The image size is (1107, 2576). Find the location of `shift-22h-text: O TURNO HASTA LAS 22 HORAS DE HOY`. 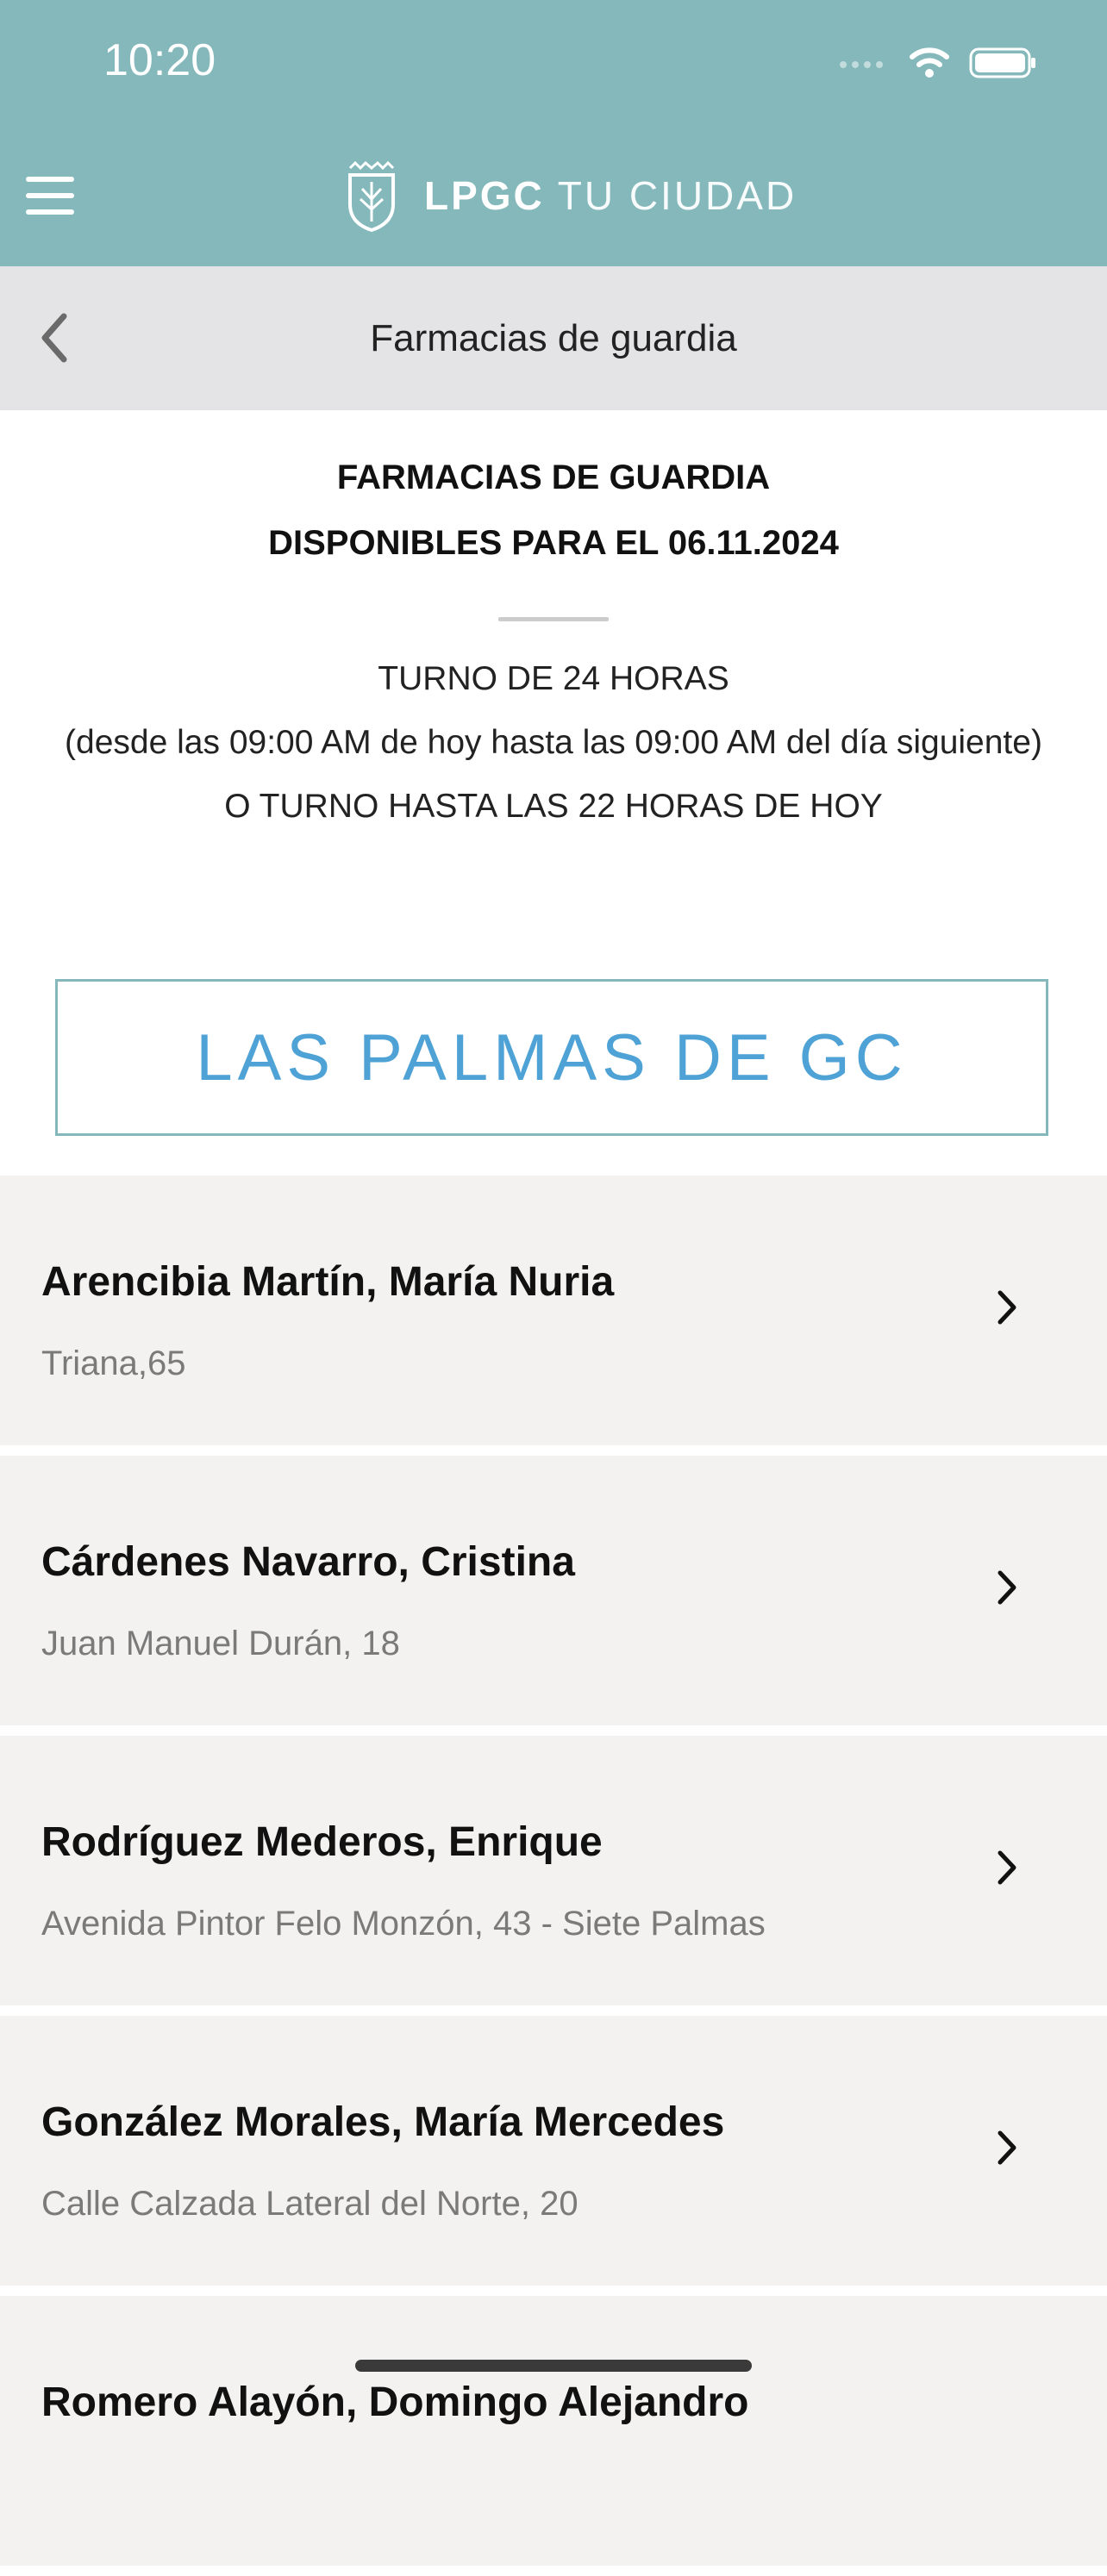

shift-22h-text: O TURNO HASTA LAS 22 HORAS DE HOY is located at coordinates (553, 806).